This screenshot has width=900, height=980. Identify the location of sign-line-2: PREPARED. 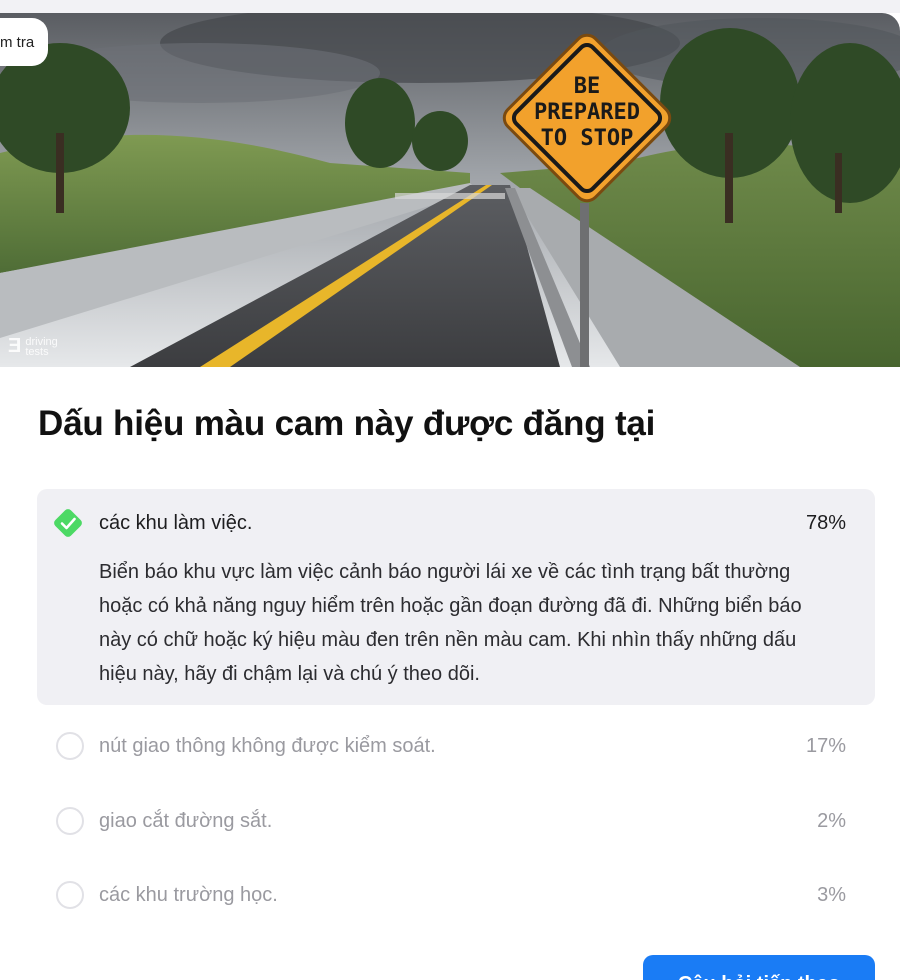
(587, 112).